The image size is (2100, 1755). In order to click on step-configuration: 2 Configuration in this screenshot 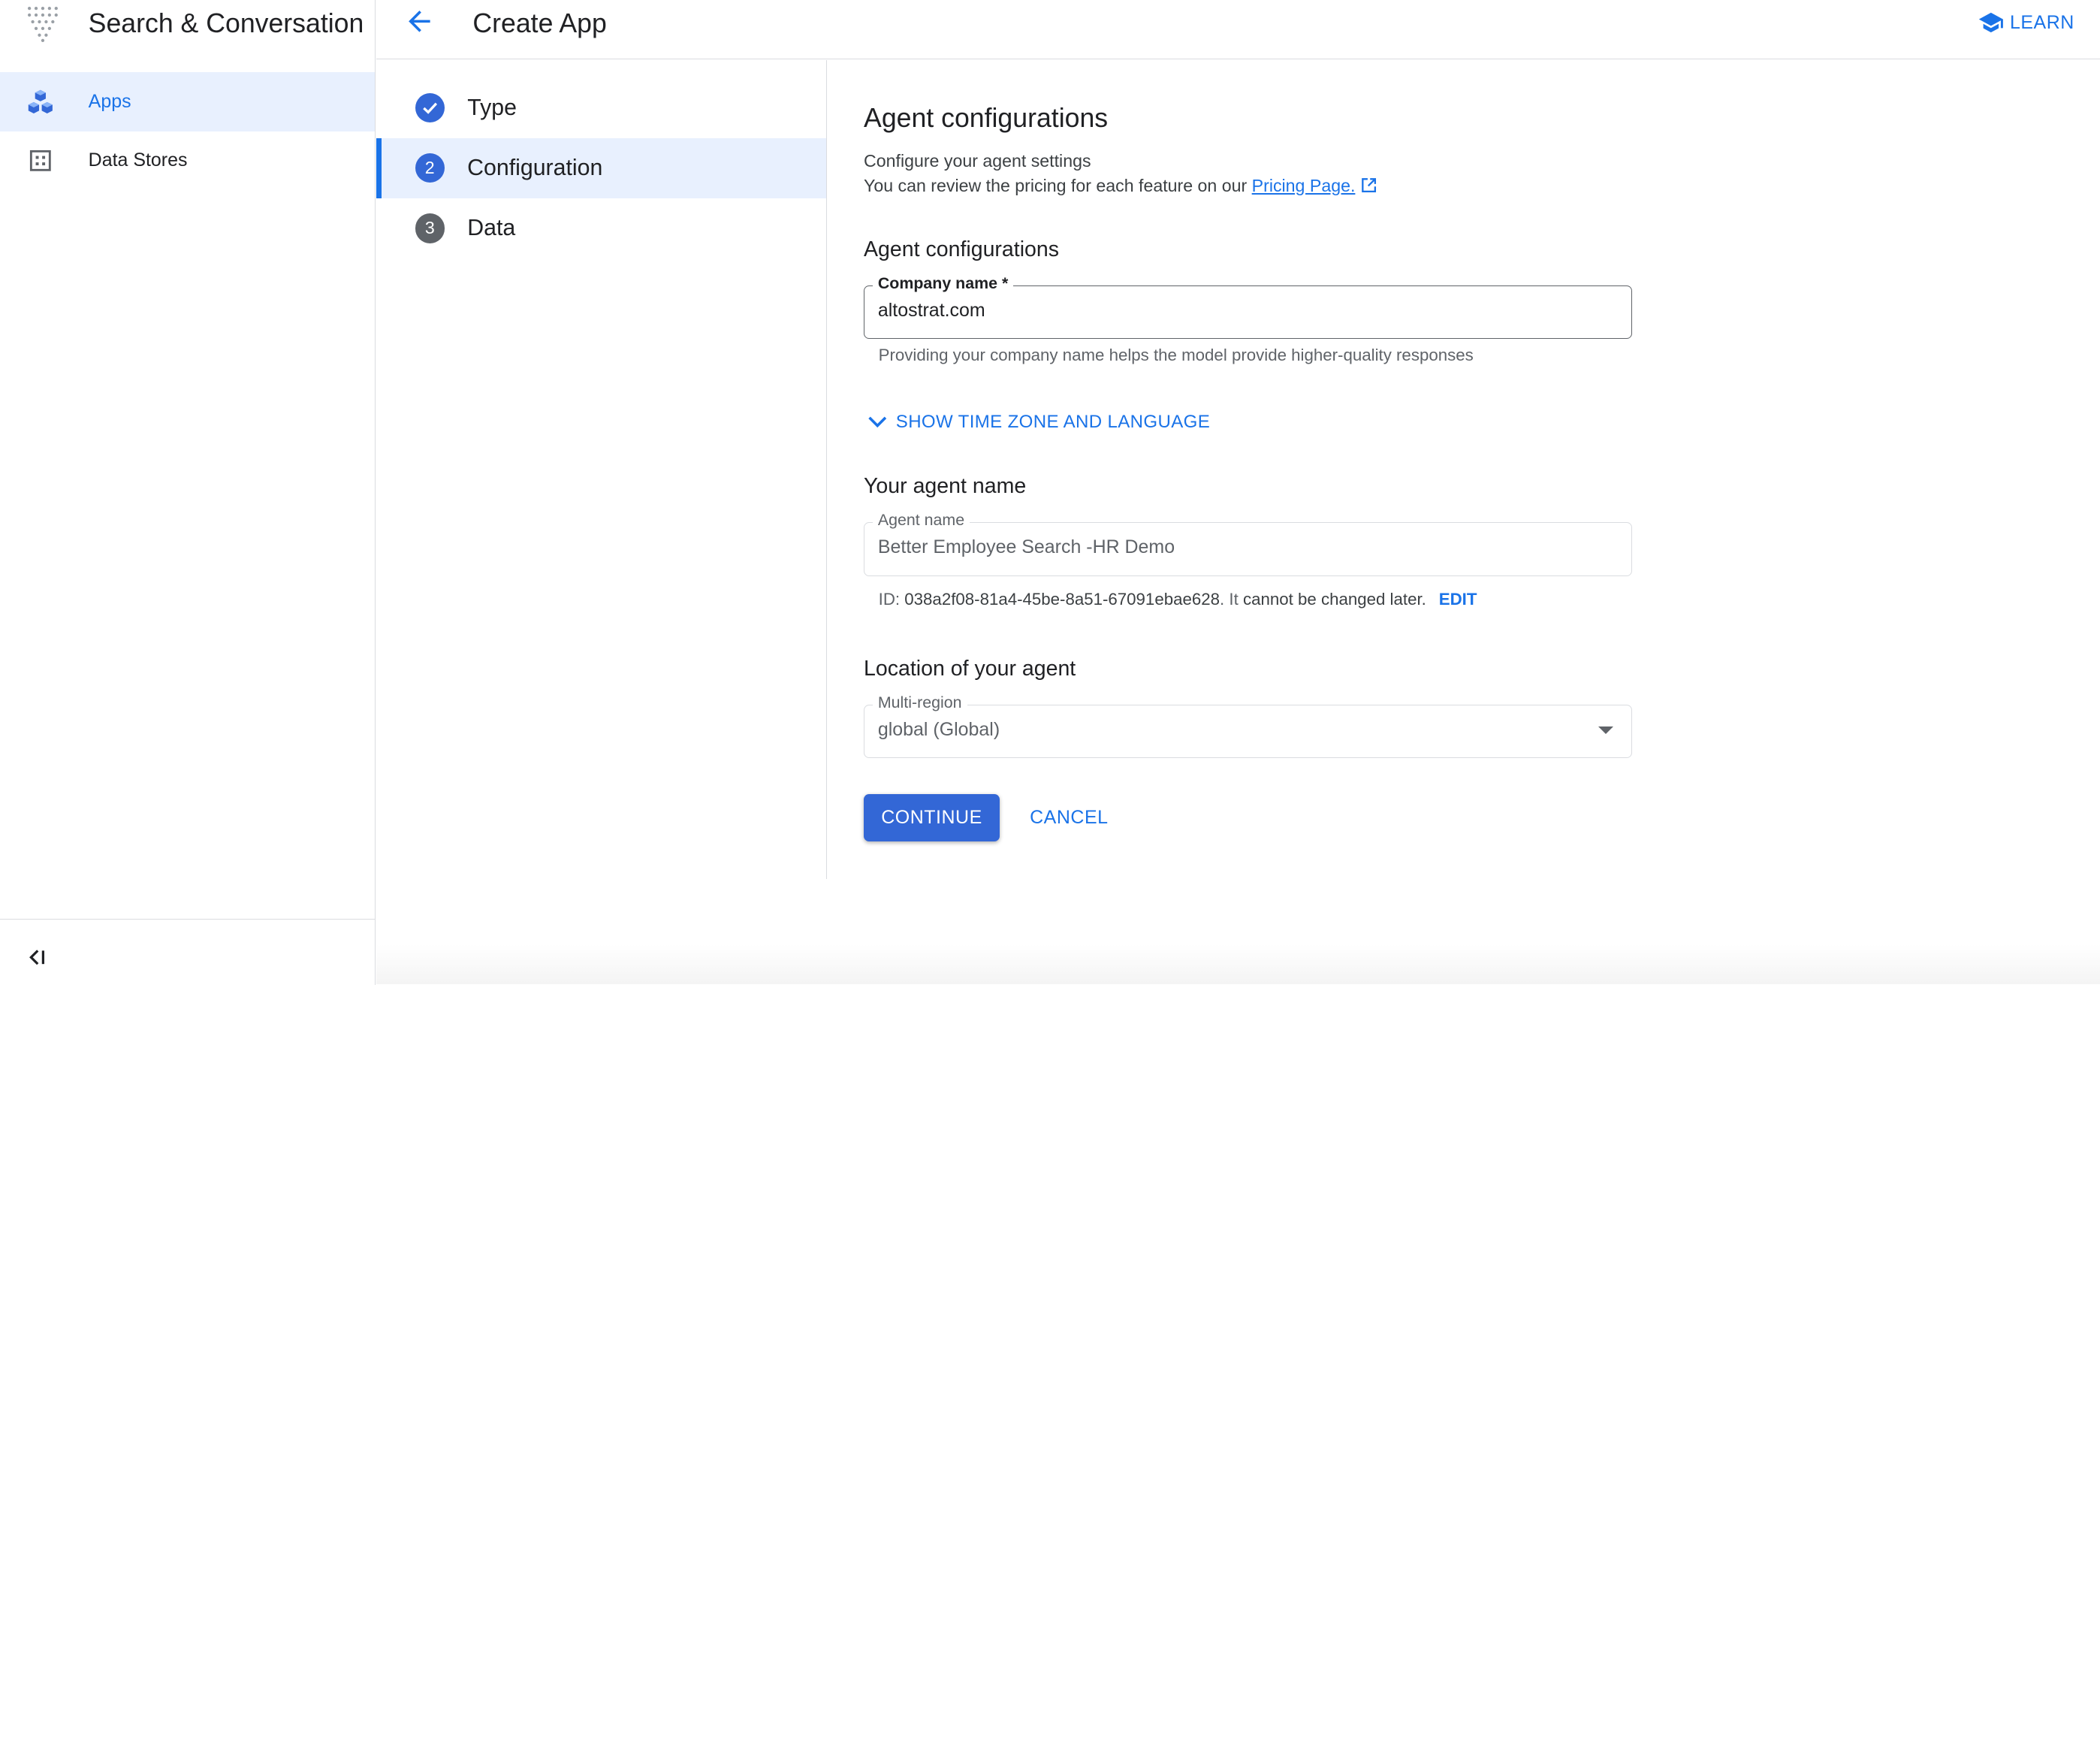, I will do `click(601, 167)`.